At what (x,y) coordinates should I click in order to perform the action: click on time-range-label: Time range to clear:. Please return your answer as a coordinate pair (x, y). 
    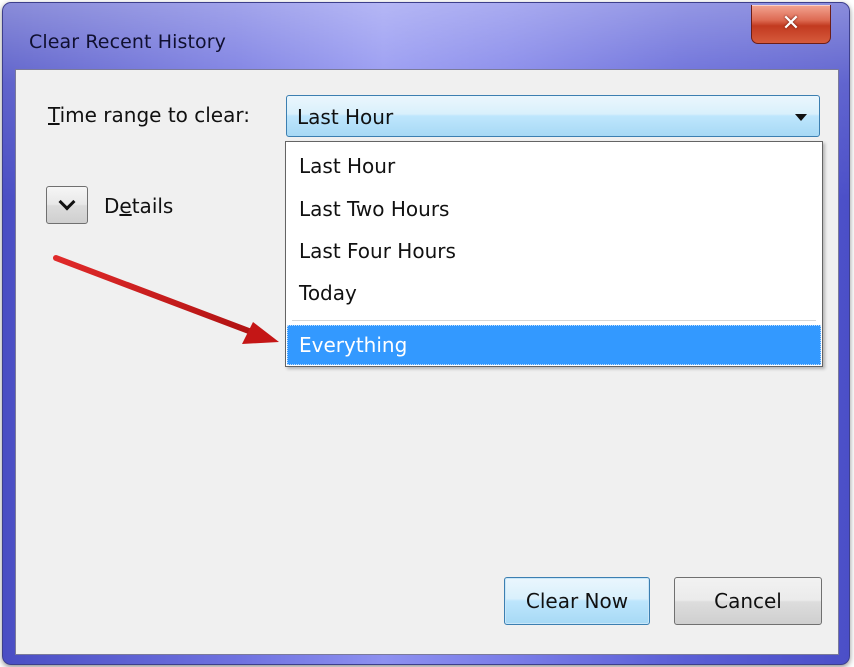
    Looking at the image, I should click on (149, 115).